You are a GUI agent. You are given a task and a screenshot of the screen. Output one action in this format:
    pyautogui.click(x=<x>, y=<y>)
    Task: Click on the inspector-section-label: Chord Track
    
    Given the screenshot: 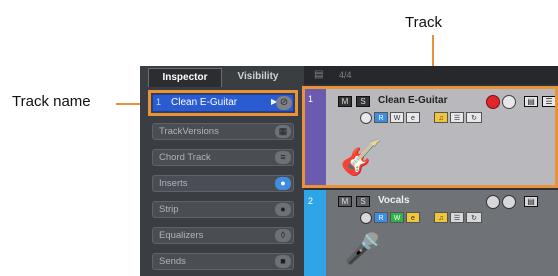 What is the action you would take?
    pyautogui.click(x=185, y=157)
    